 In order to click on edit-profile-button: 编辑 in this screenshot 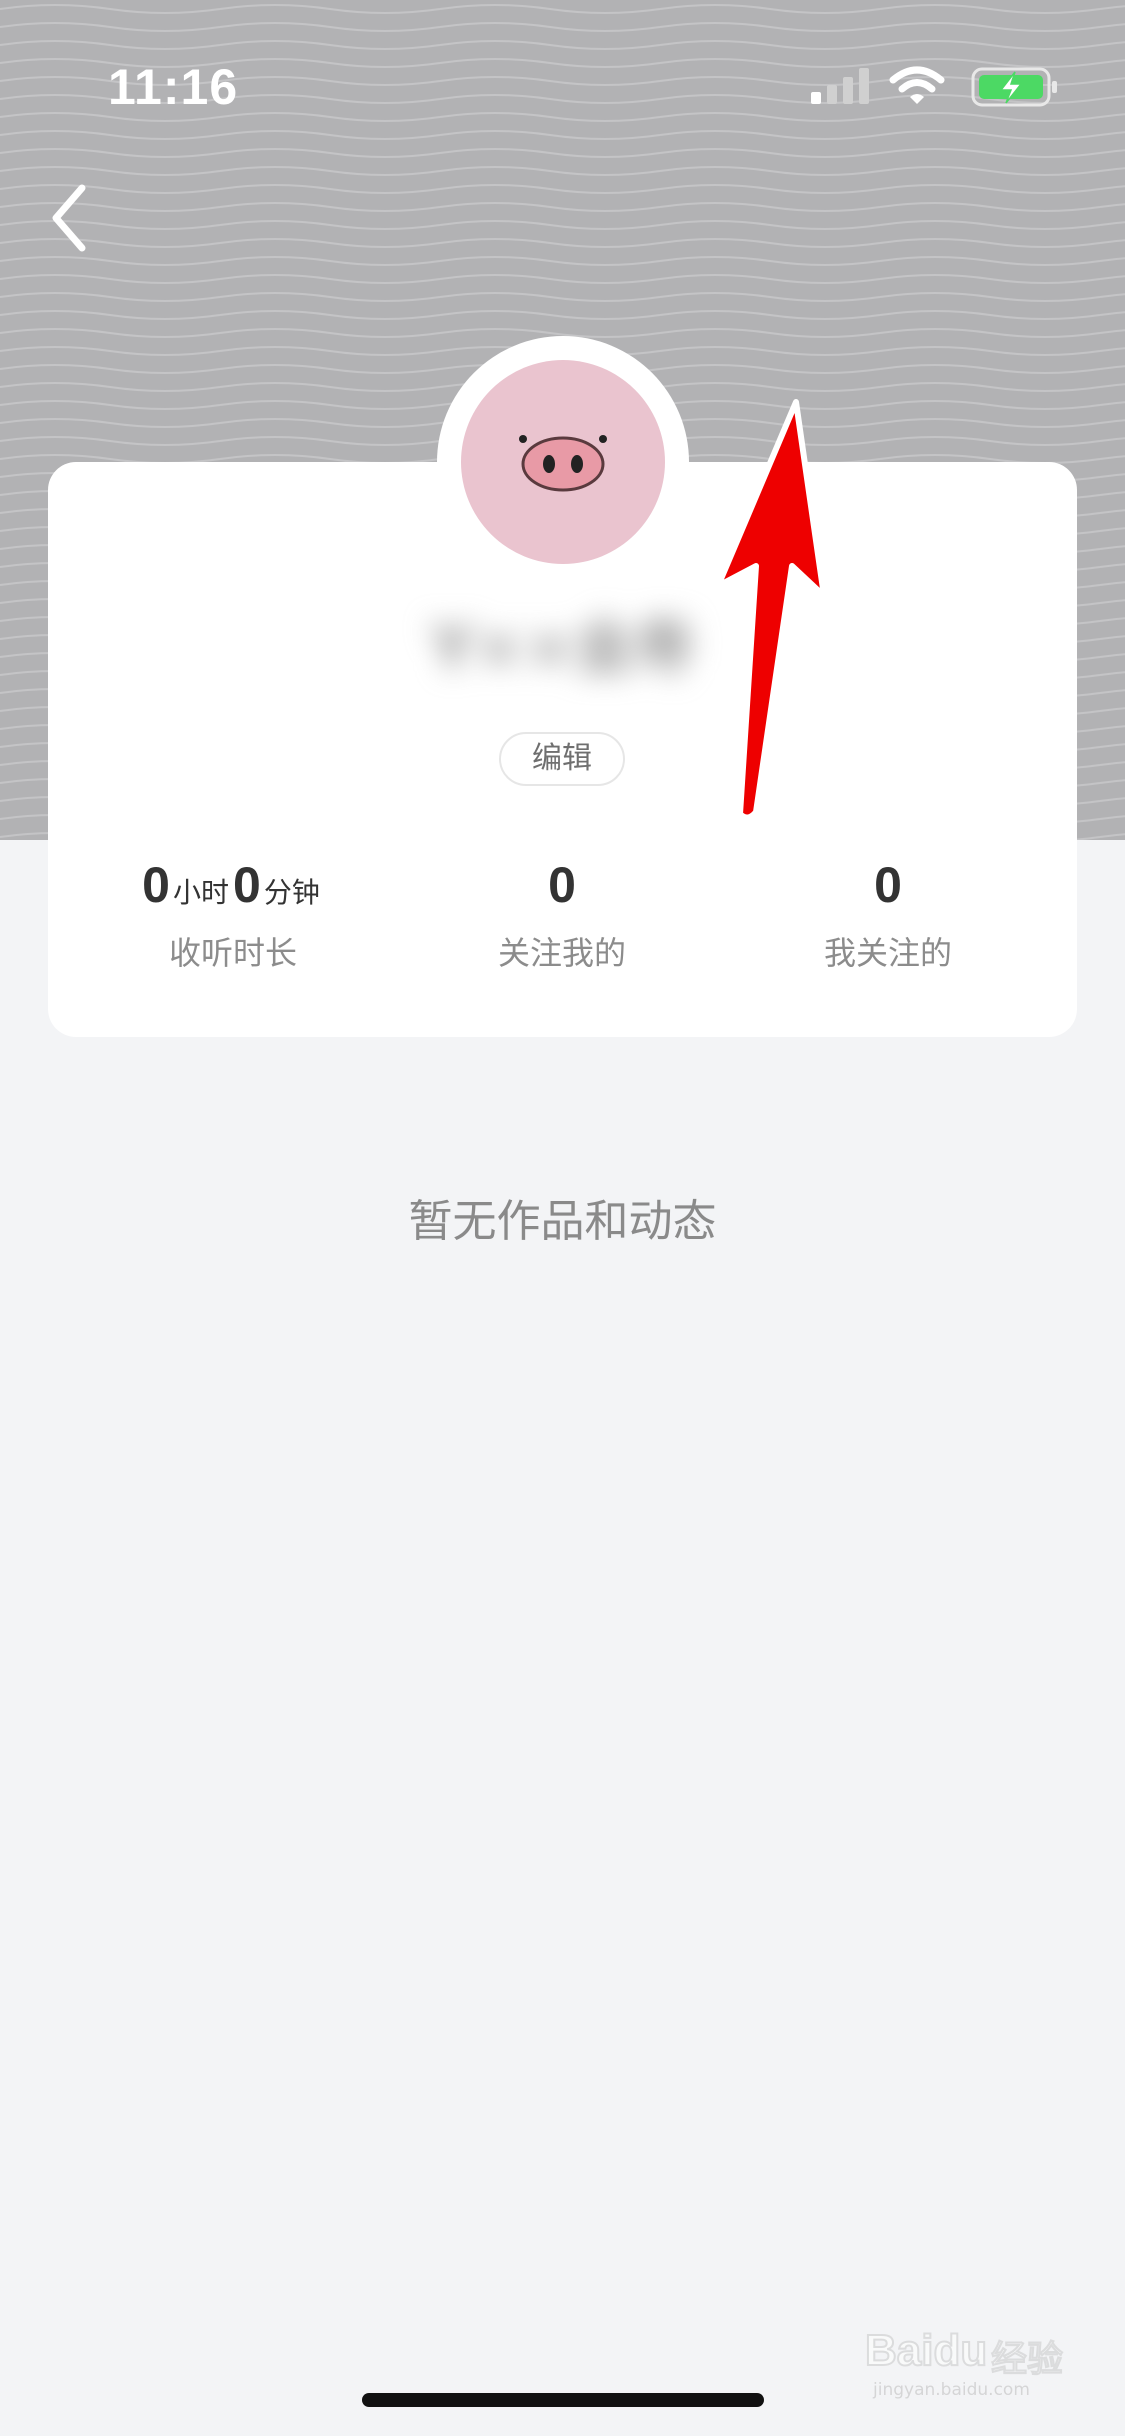, I will do `click(562, 759)`.